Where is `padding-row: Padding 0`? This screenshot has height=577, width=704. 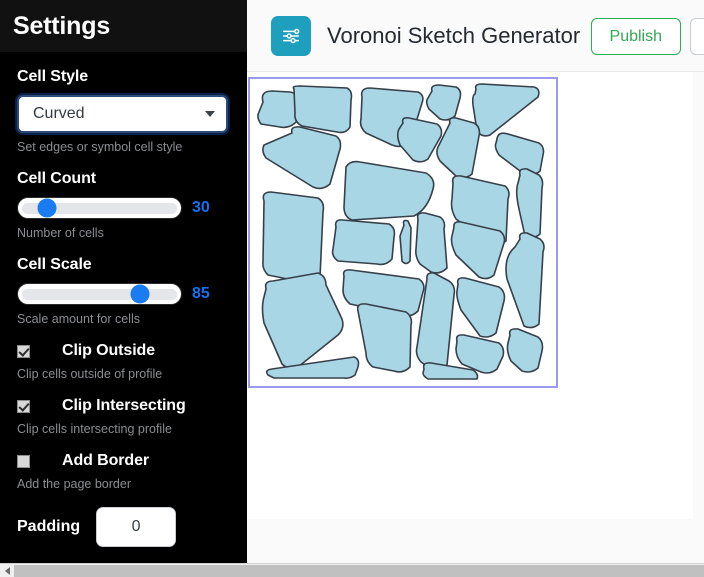 padding-row: Padding 0 is located at coordinates (123, 527).